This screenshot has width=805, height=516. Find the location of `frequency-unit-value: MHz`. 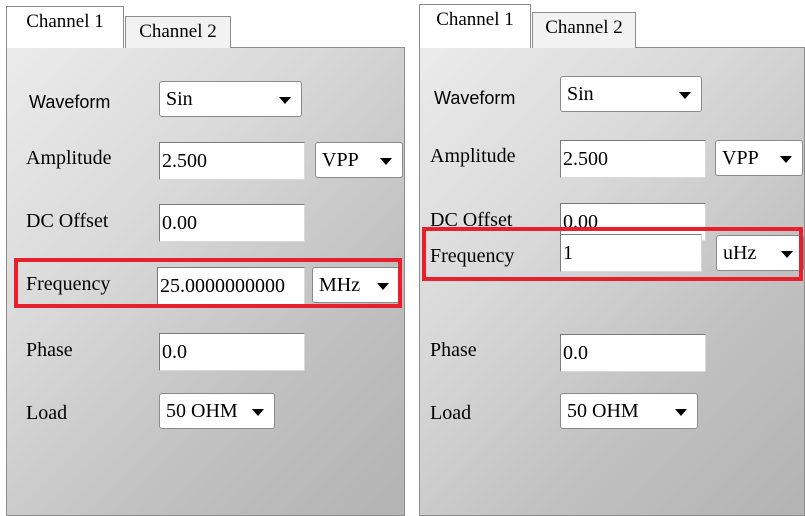

frequency-unit-value: MHz is located at coordinates (340, 285).